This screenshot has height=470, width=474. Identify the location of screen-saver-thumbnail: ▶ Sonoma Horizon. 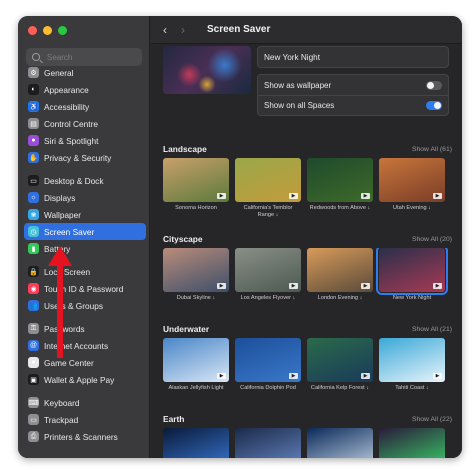
(196, 188).